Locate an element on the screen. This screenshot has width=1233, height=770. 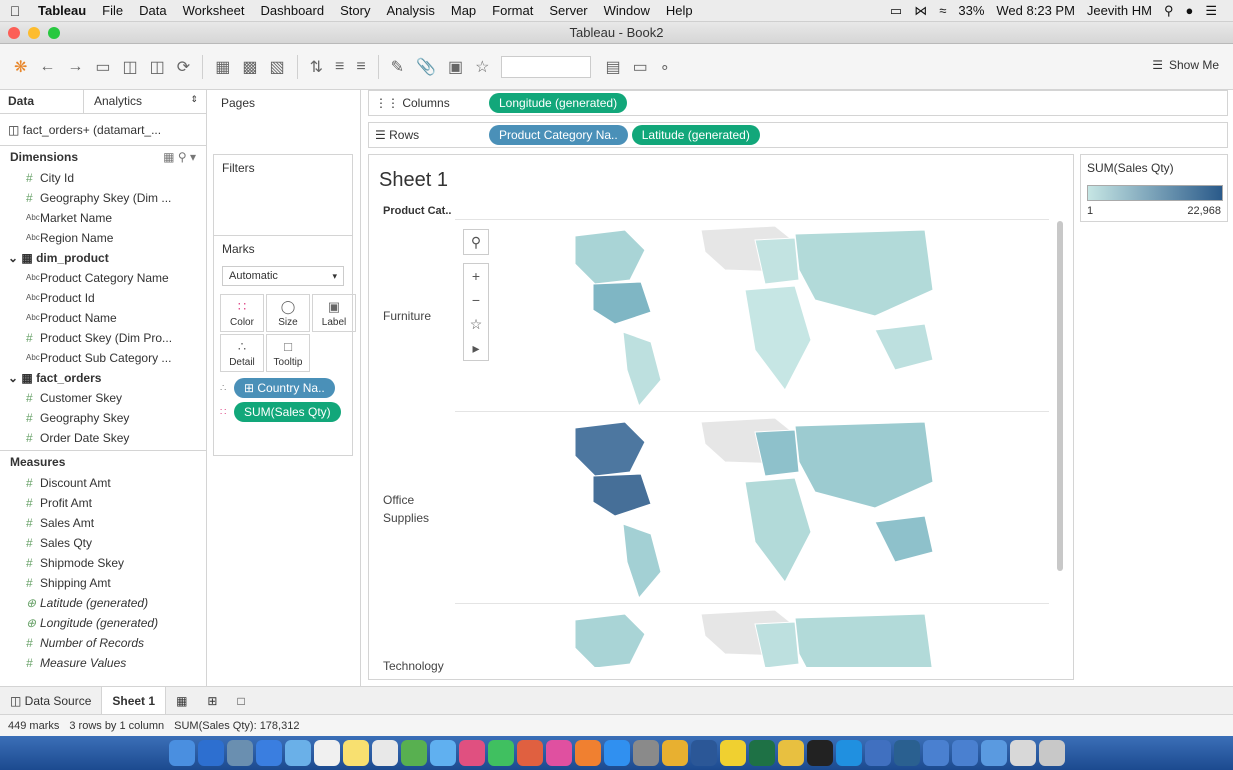
wifi-icon: ≈ is located at coordinates (942, 10).